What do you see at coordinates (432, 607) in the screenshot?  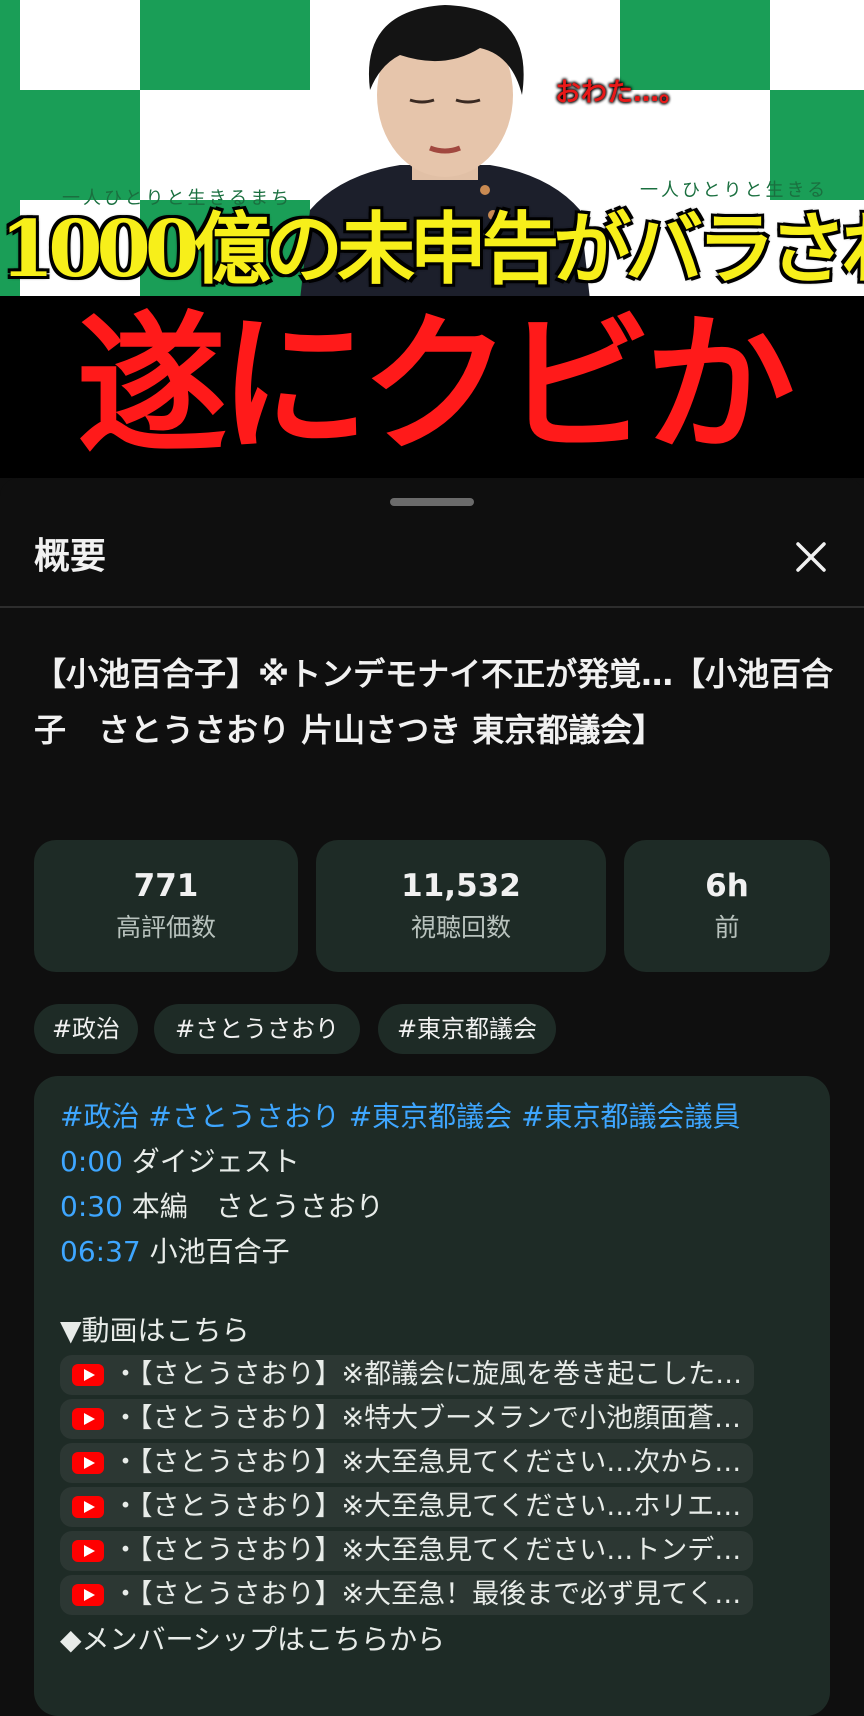 I see `header-divider` at bounding box center [432, 607].